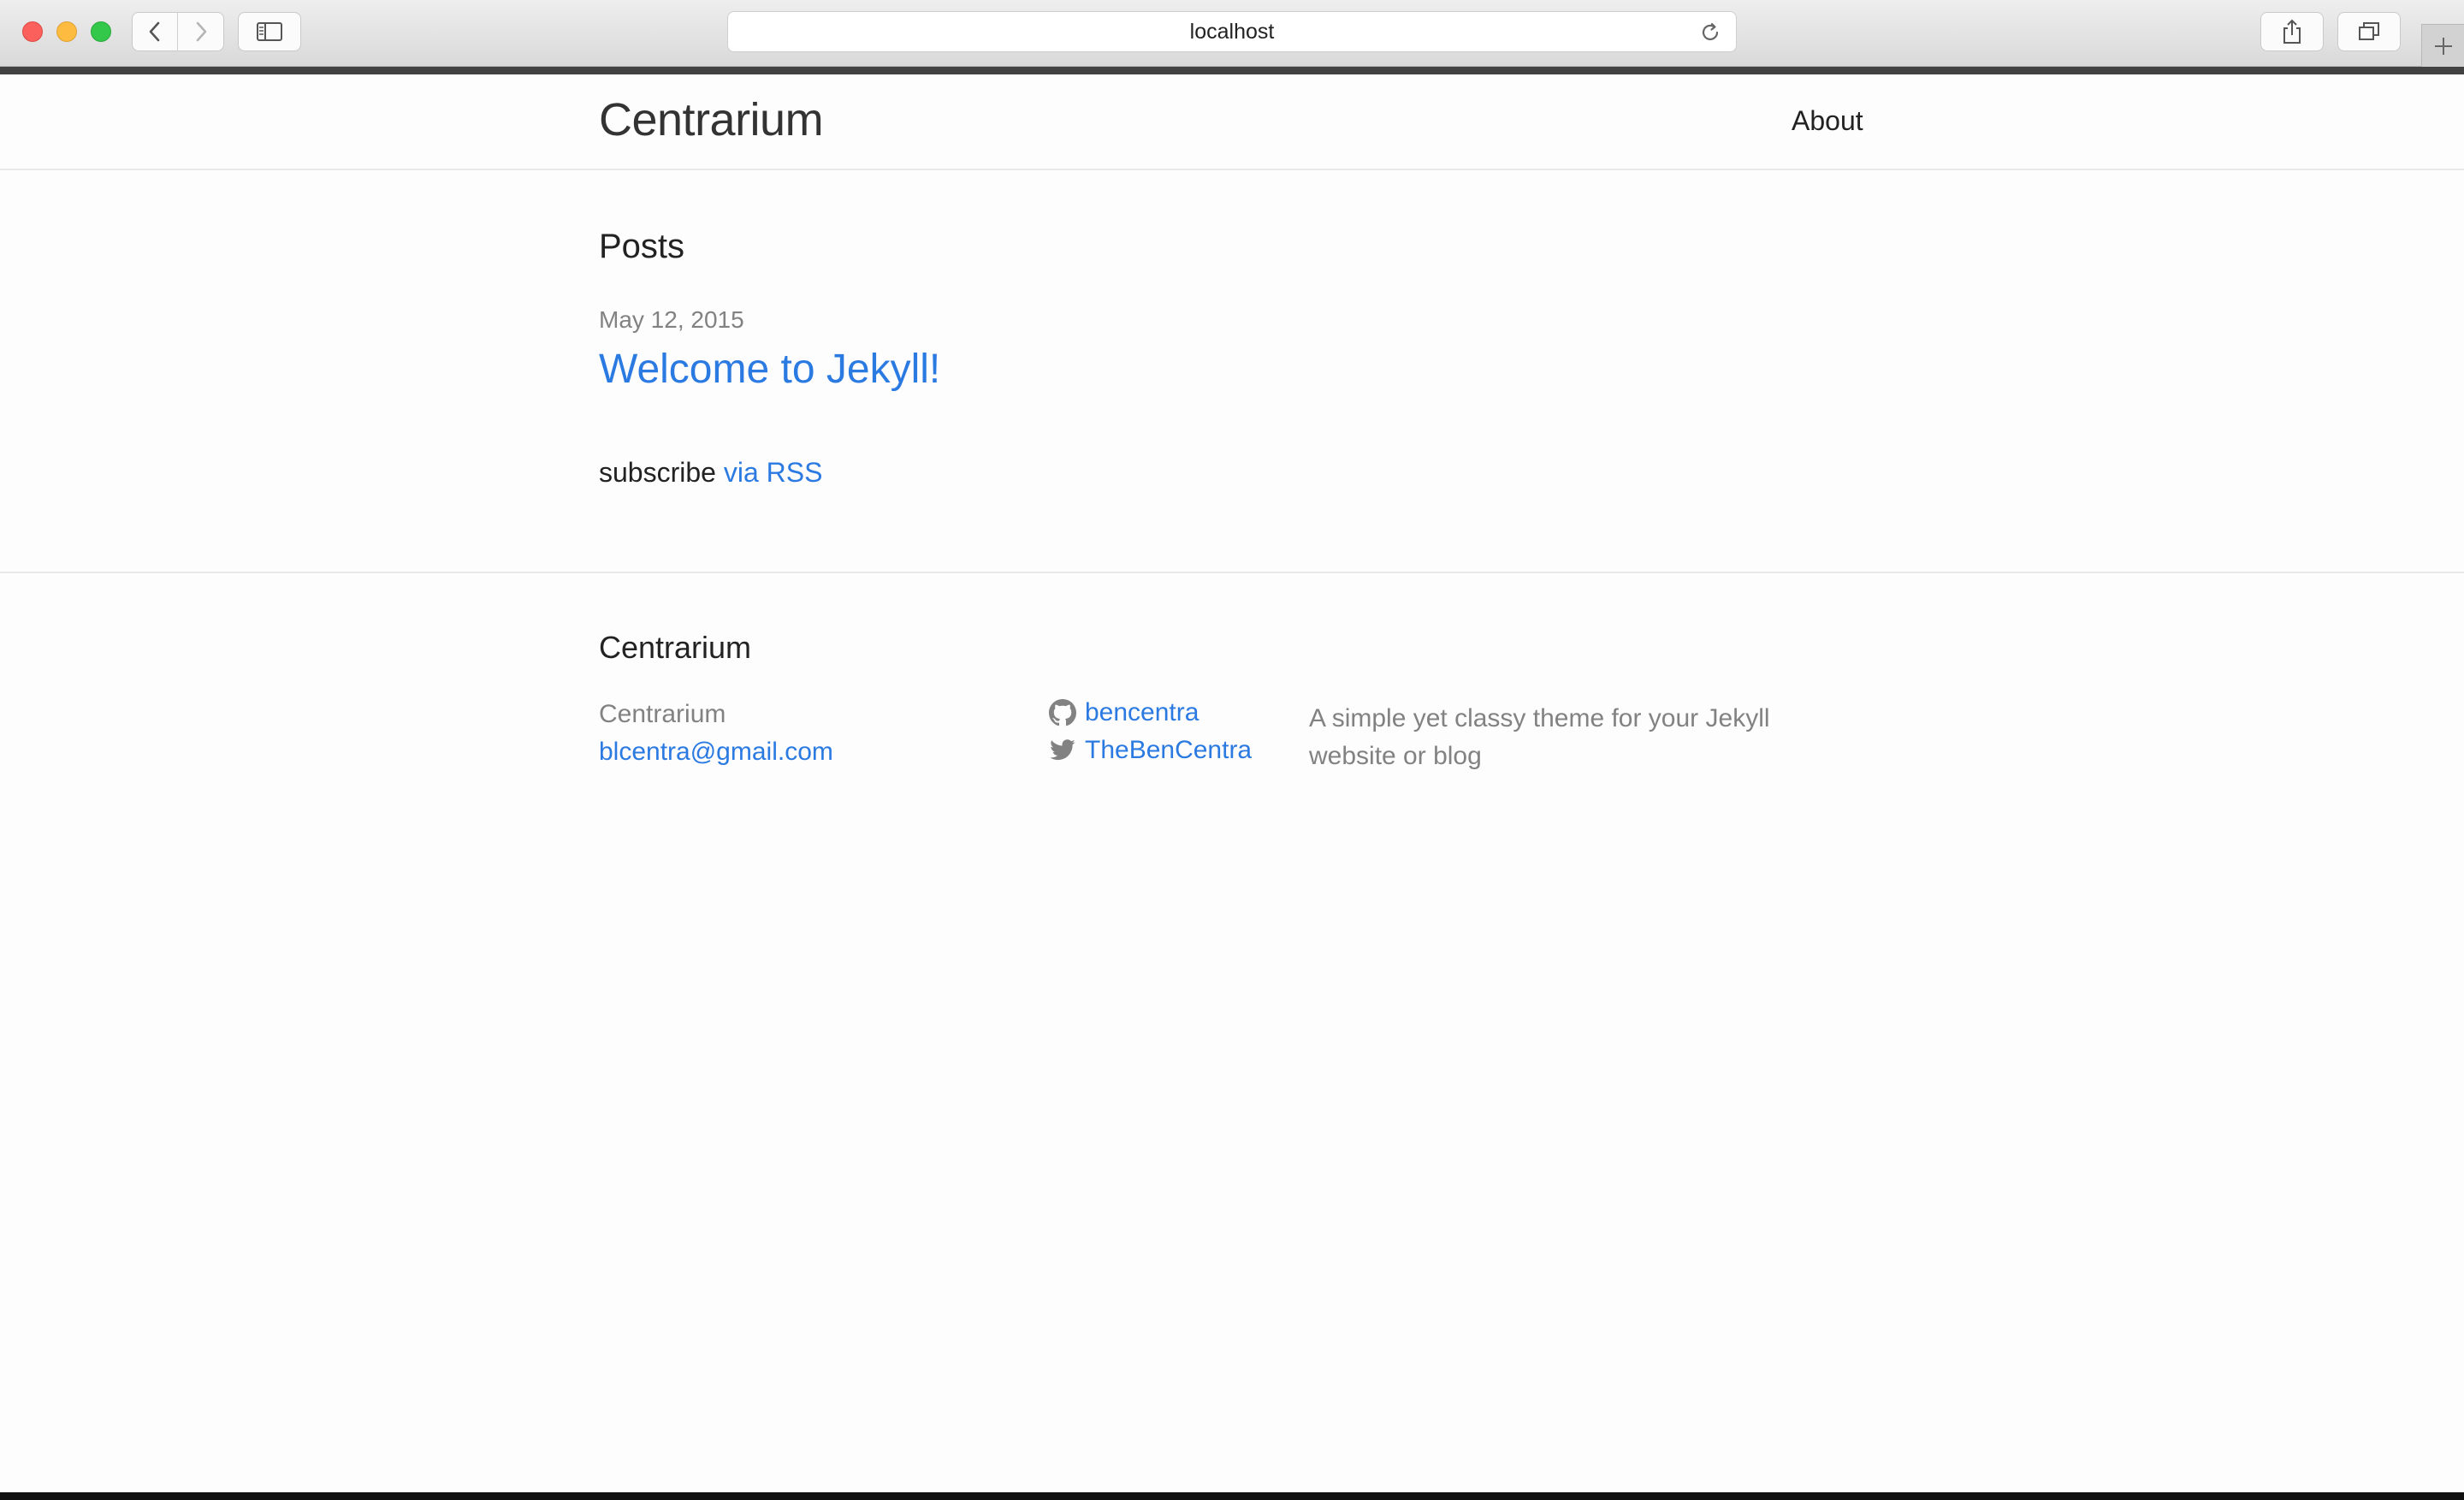  I want to click on rss-prefix: subscribe, so click(657, 473).